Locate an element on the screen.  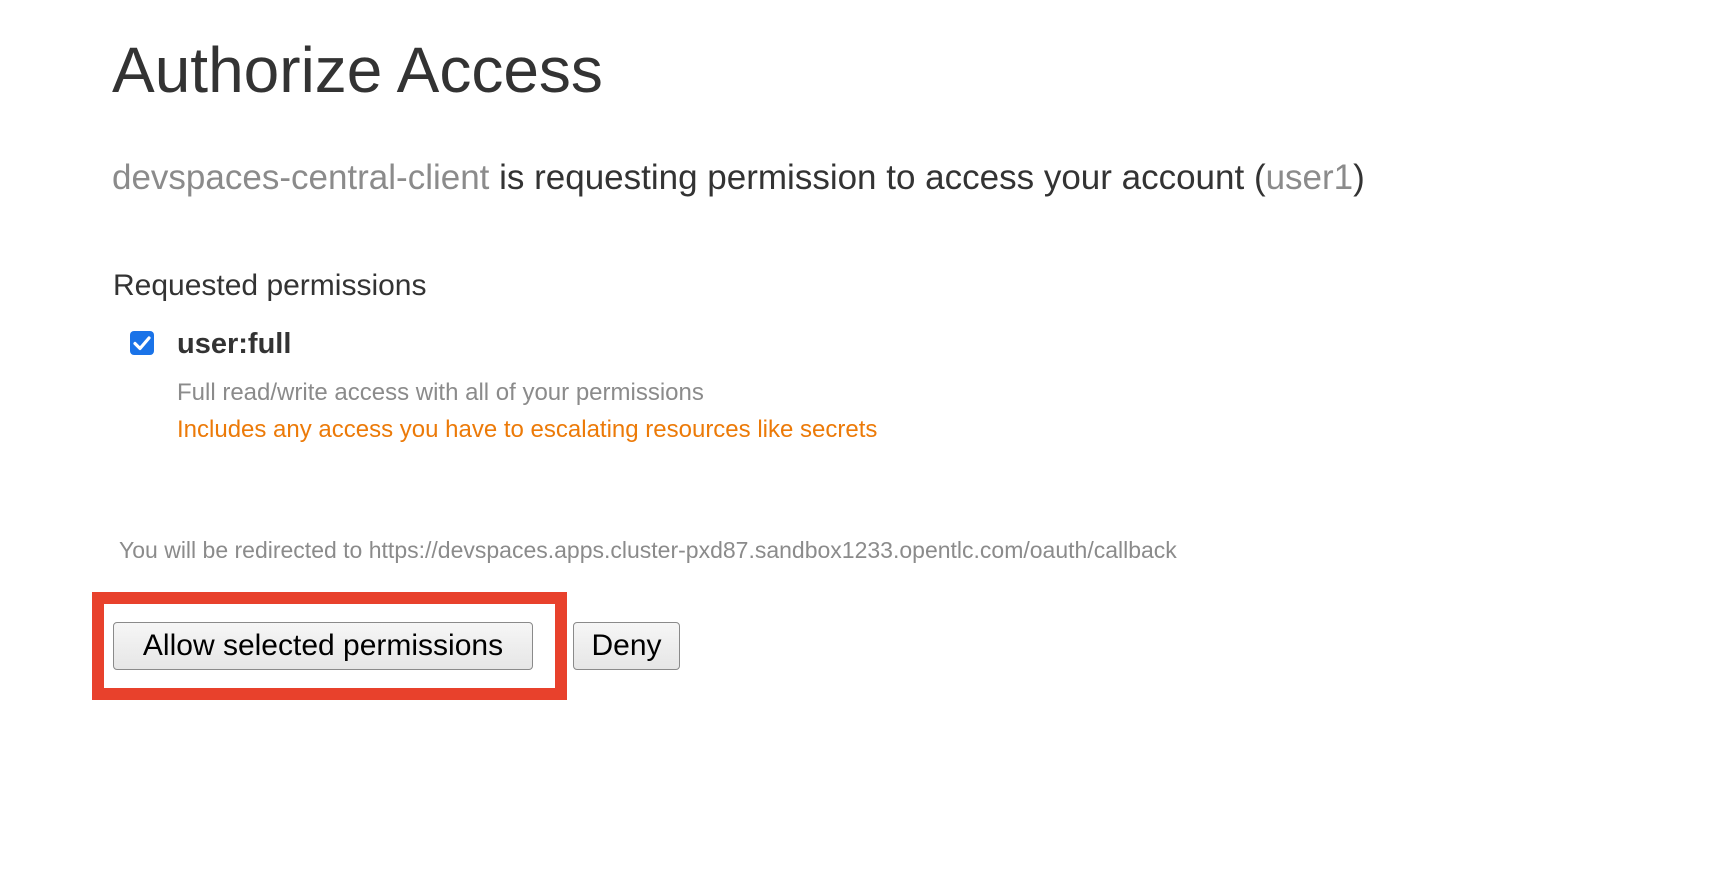
permissions-heading: Requested permissions is located at coordinates (270, 285).